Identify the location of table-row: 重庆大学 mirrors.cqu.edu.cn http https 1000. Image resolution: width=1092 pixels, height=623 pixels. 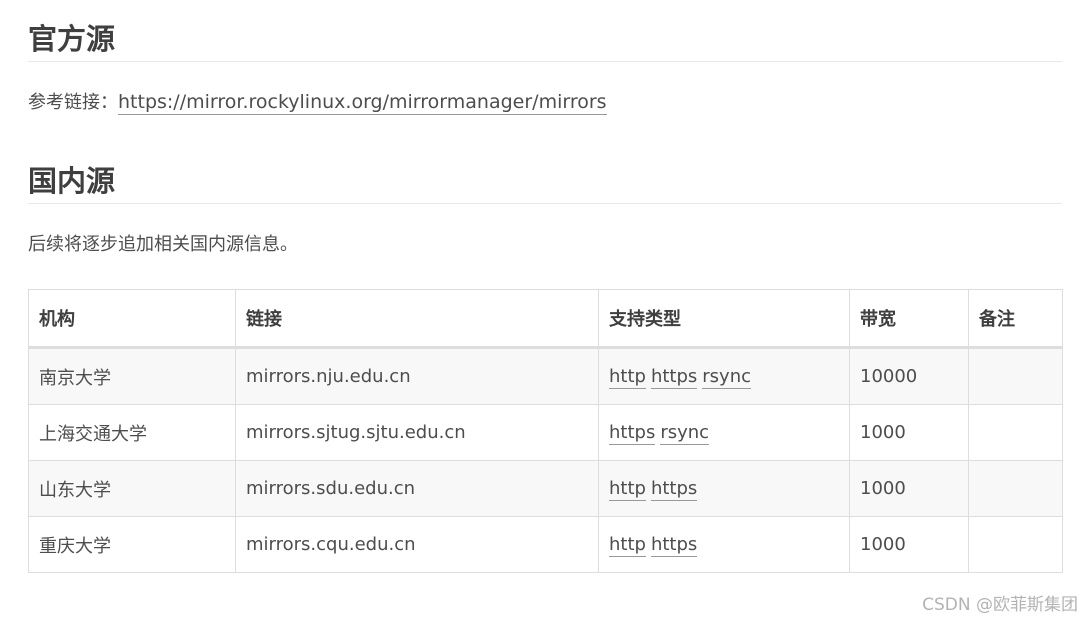
(545, 544).